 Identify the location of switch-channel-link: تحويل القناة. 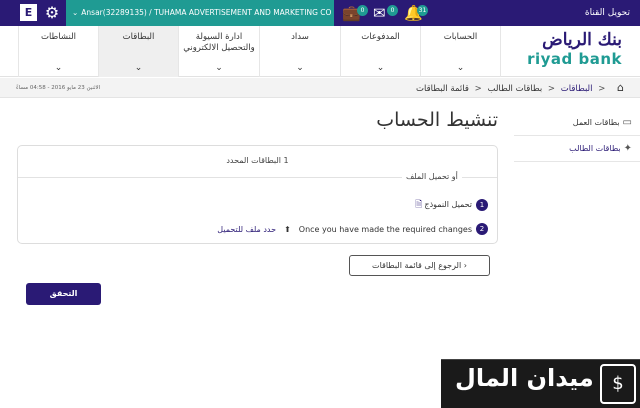
(607, 13).